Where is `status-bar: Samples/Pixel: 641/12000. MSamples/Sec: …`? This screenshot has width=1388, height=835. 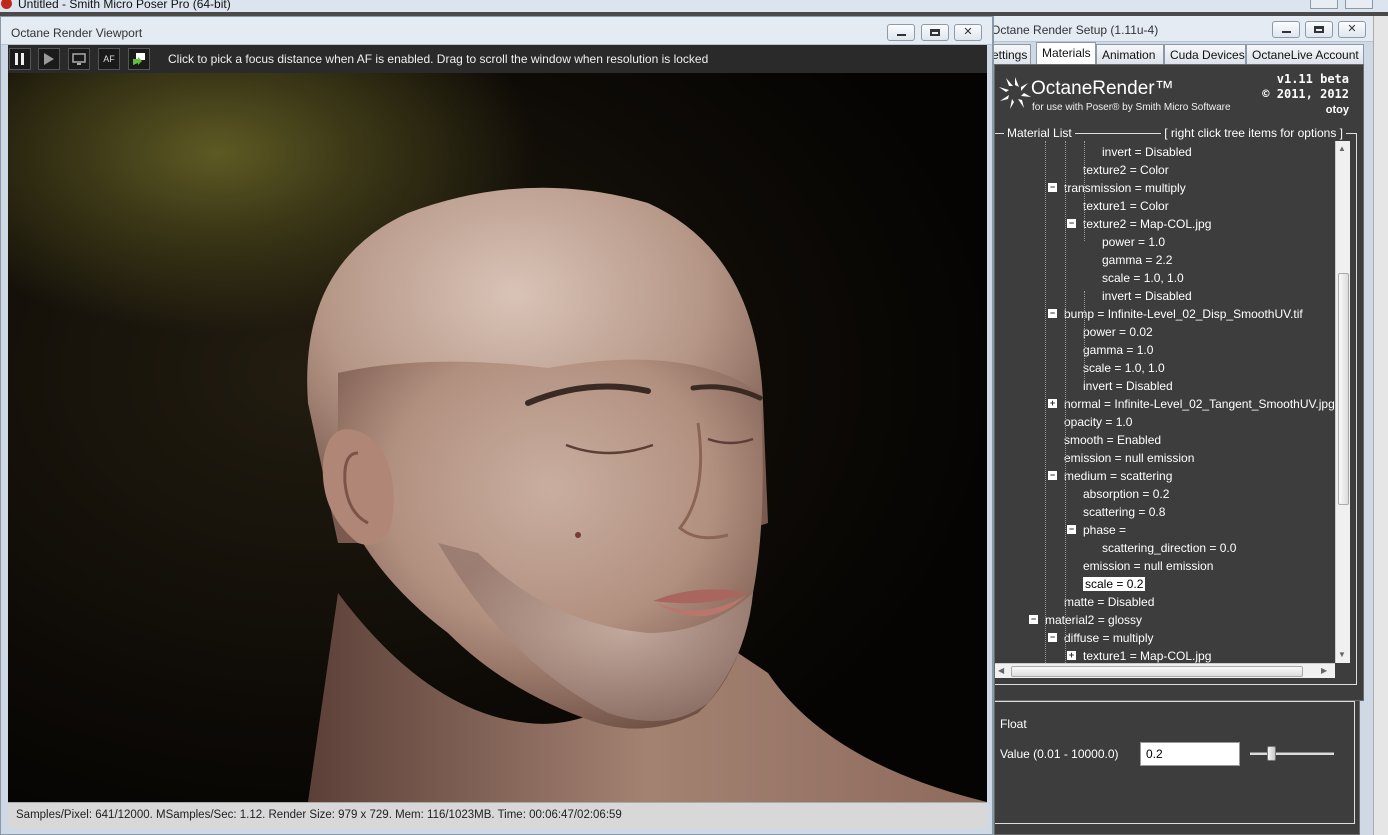 status-bar: Samples/Pixel: 641/12000. MSamples/Sec: … is located at coordinates (497, 815).